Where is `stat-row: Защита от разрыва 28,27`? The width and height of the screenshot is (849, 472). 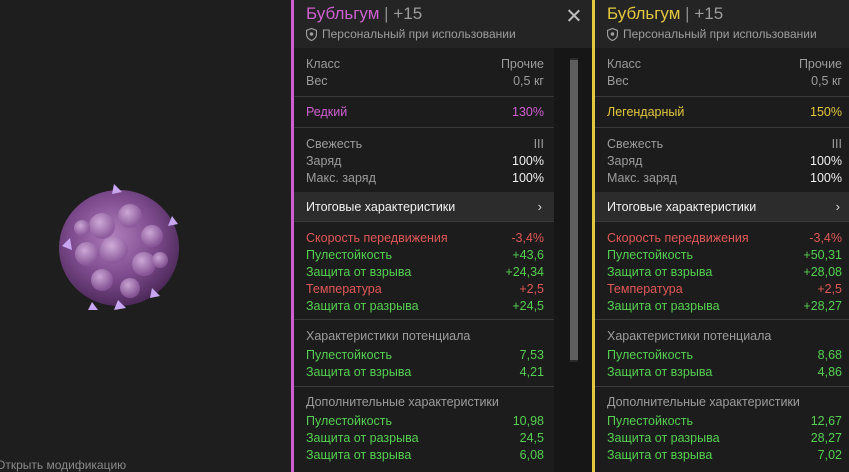
stat-row: Защита от разрыва 28,27 is located at coordinates (724, 438).